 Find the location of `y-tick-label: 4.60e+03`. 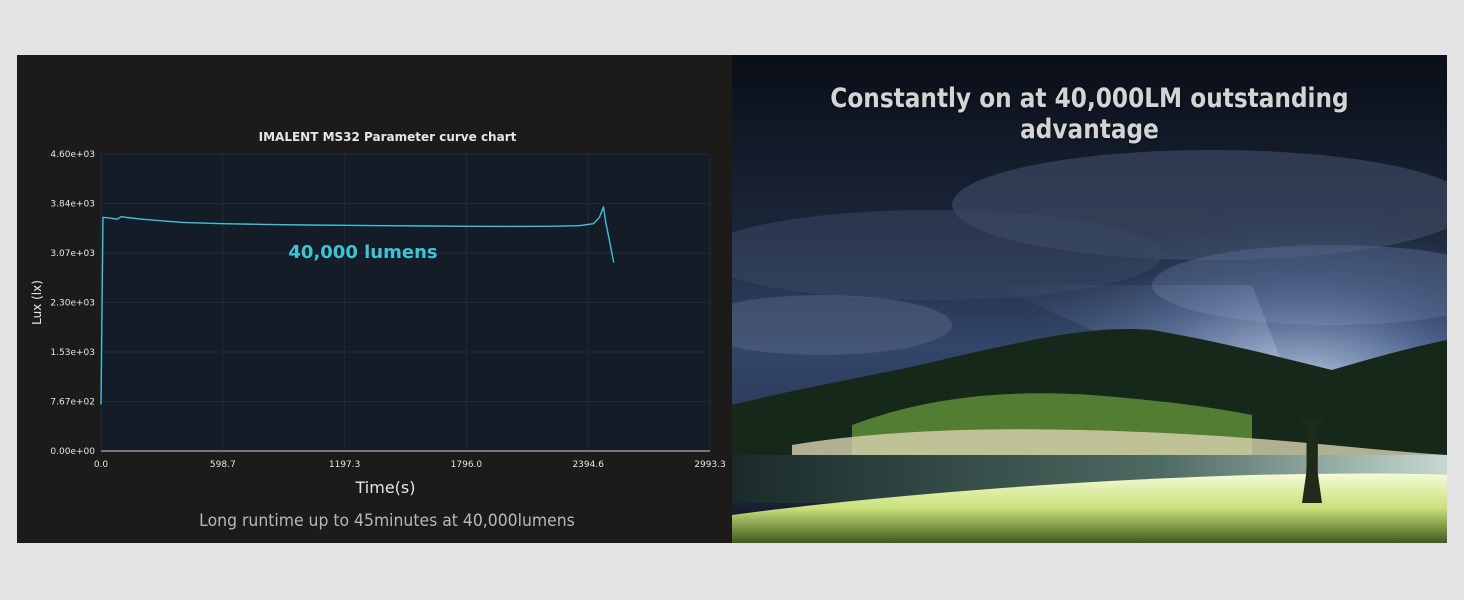

y-tick-label: 4.60e+03 is located at coordinates (72, 155).